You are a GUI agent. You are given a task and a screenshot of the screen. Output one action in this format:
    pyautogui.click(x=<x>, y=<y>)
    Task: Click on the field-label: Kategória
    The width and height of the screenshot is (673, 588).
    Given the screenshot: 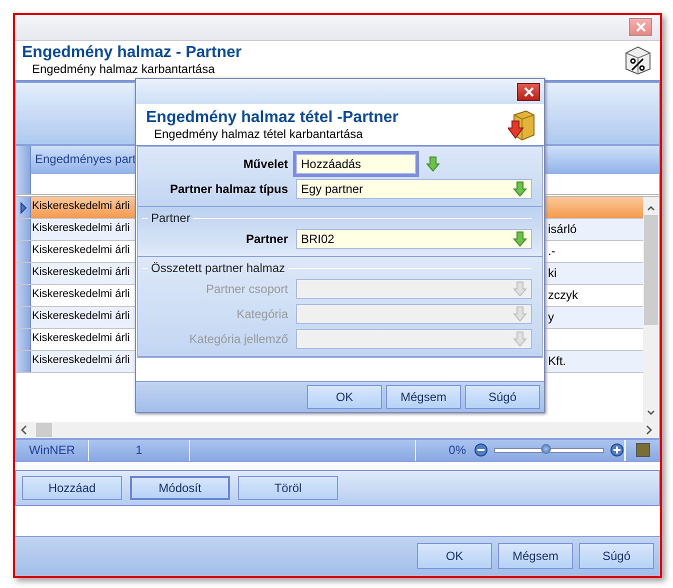 What is the action you would take?
    pyautogui.click(x=262, y=314)
    